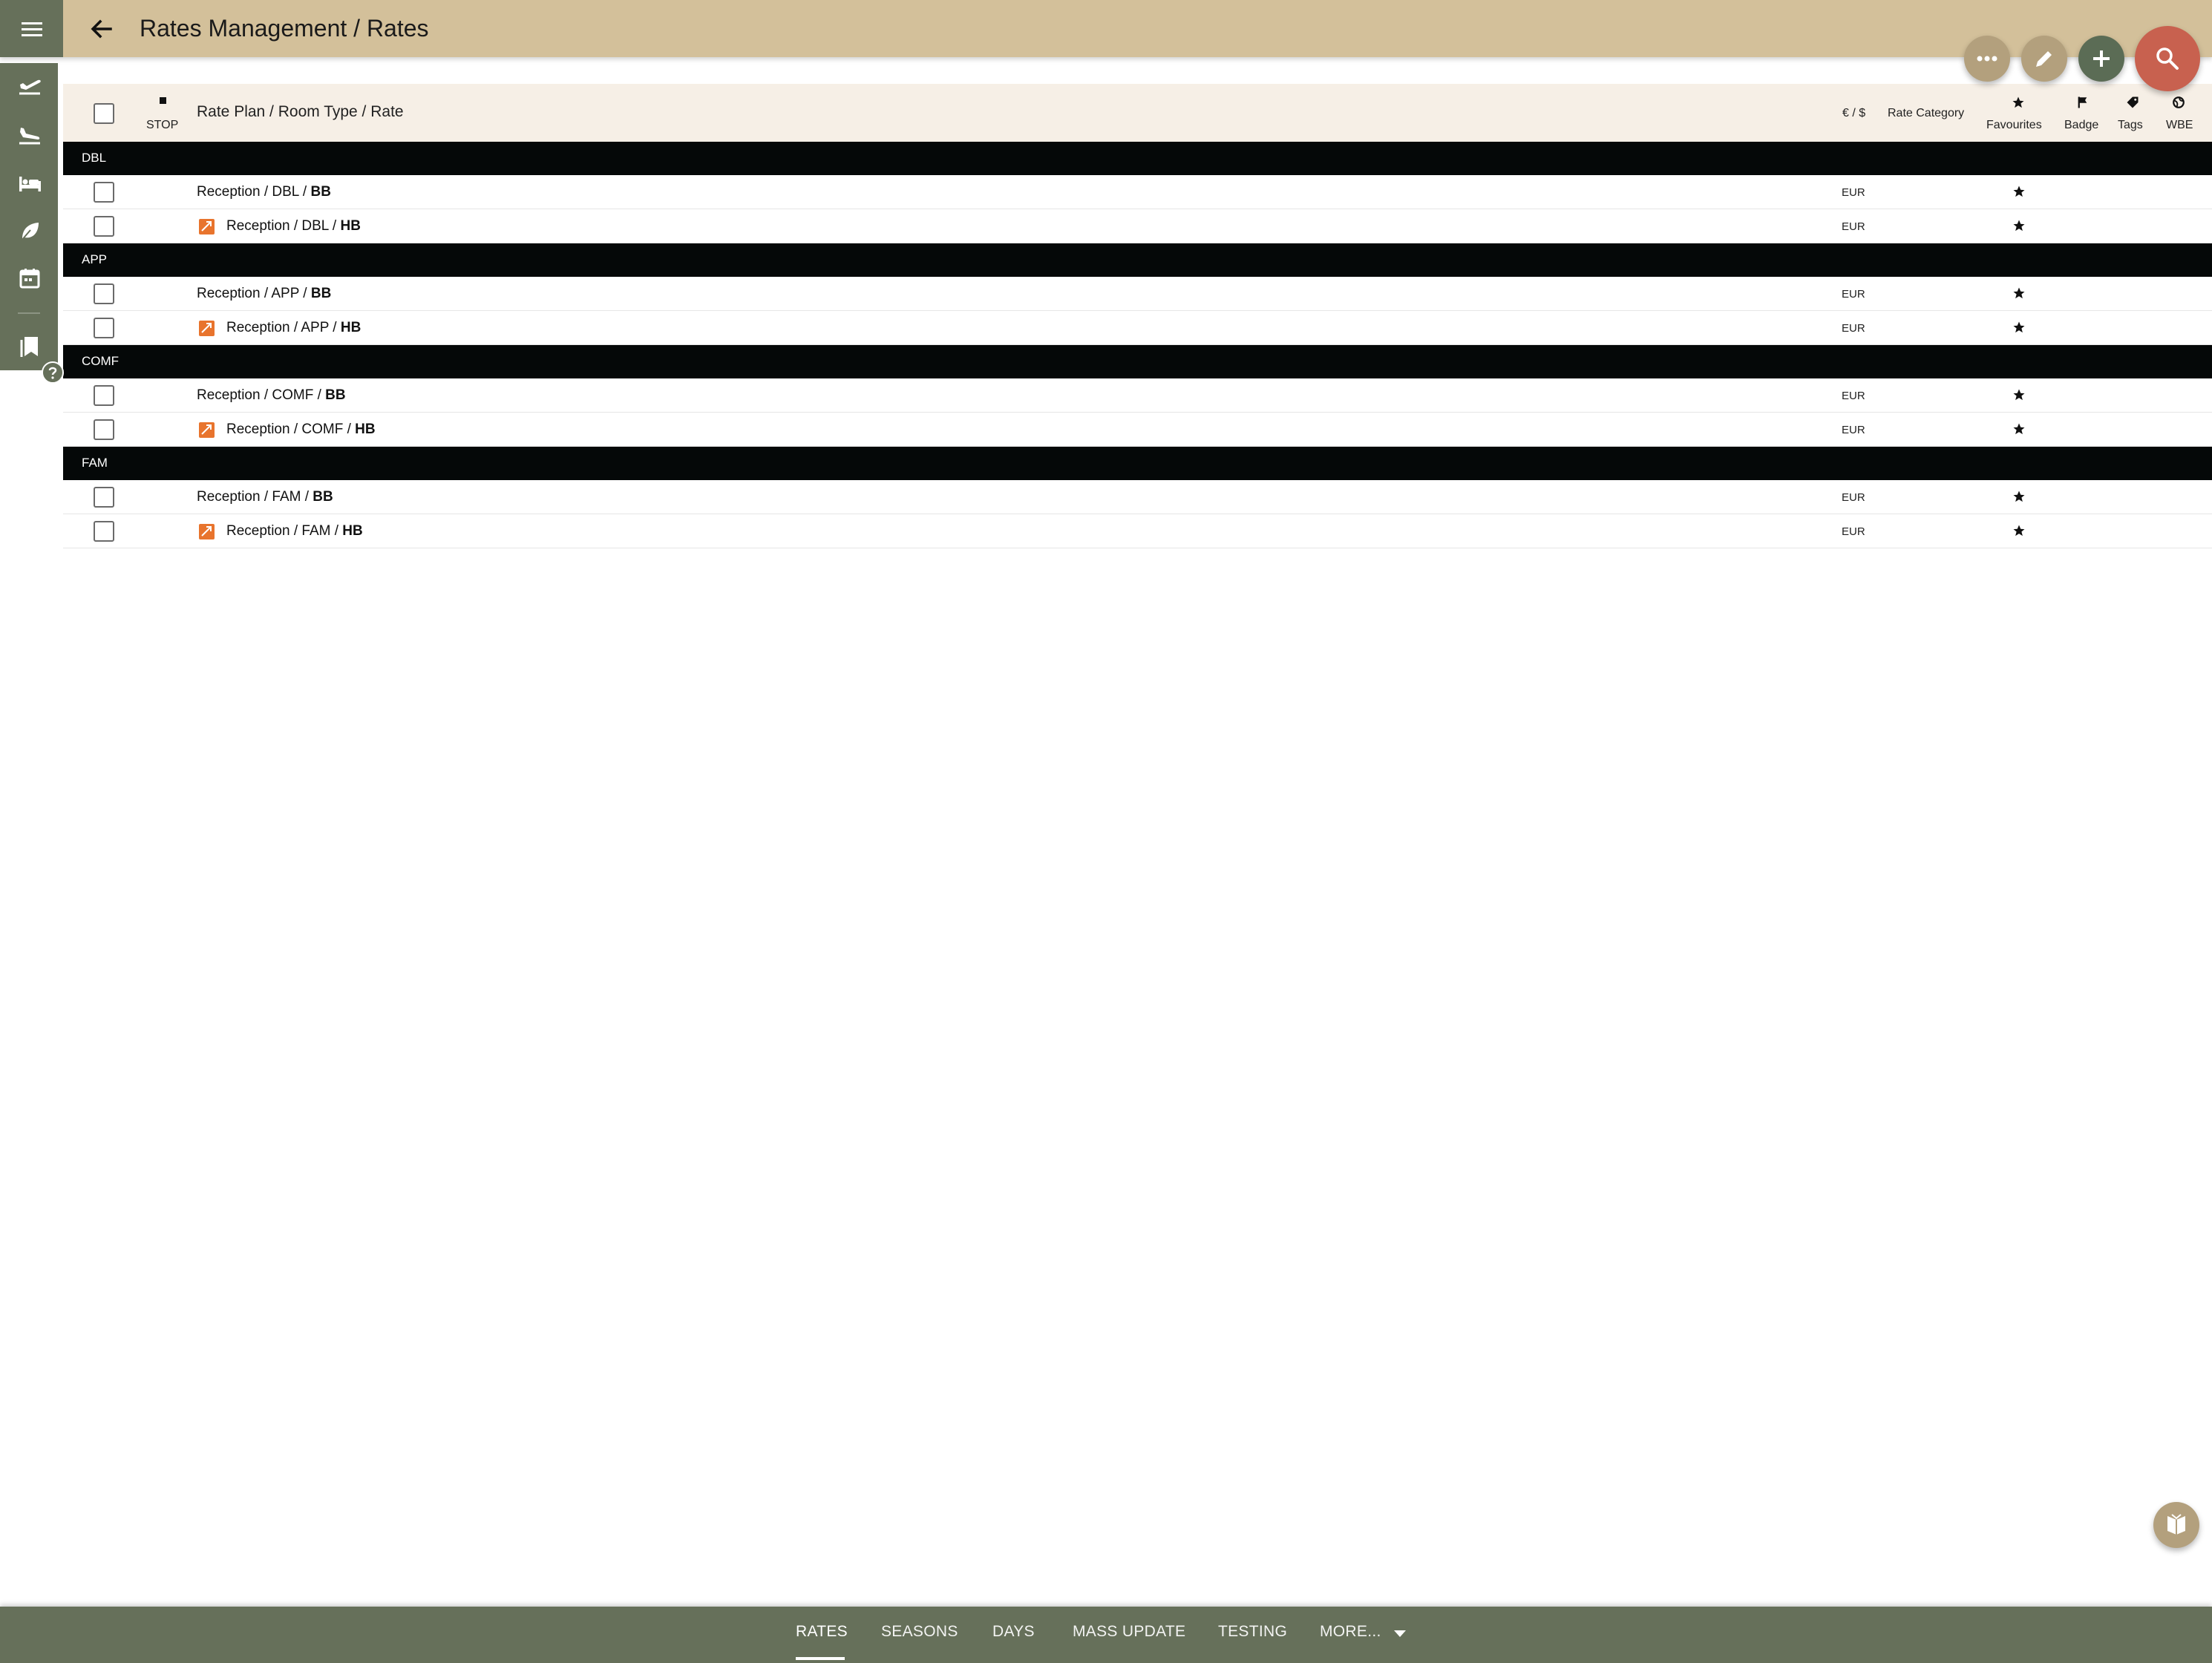  I want to click on add-button, so click(2101, 59).